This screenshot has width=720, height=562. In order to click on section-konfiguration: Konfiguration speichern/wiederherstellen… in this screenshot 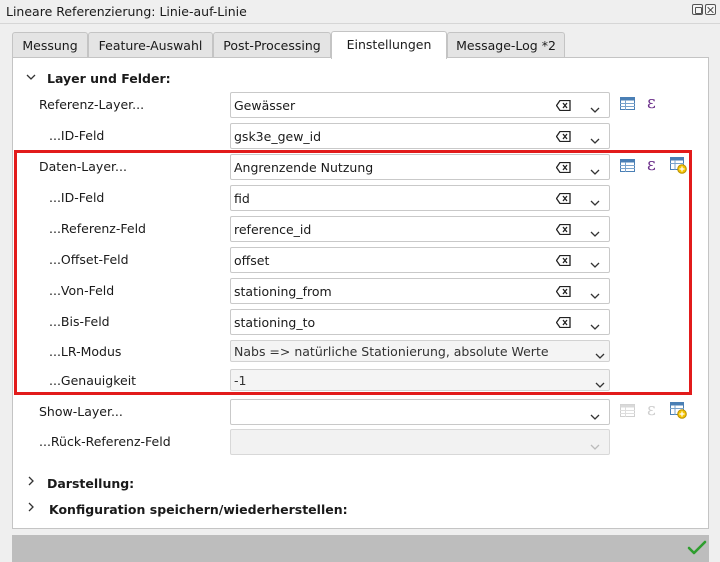, I will do `click(198, 509)`.